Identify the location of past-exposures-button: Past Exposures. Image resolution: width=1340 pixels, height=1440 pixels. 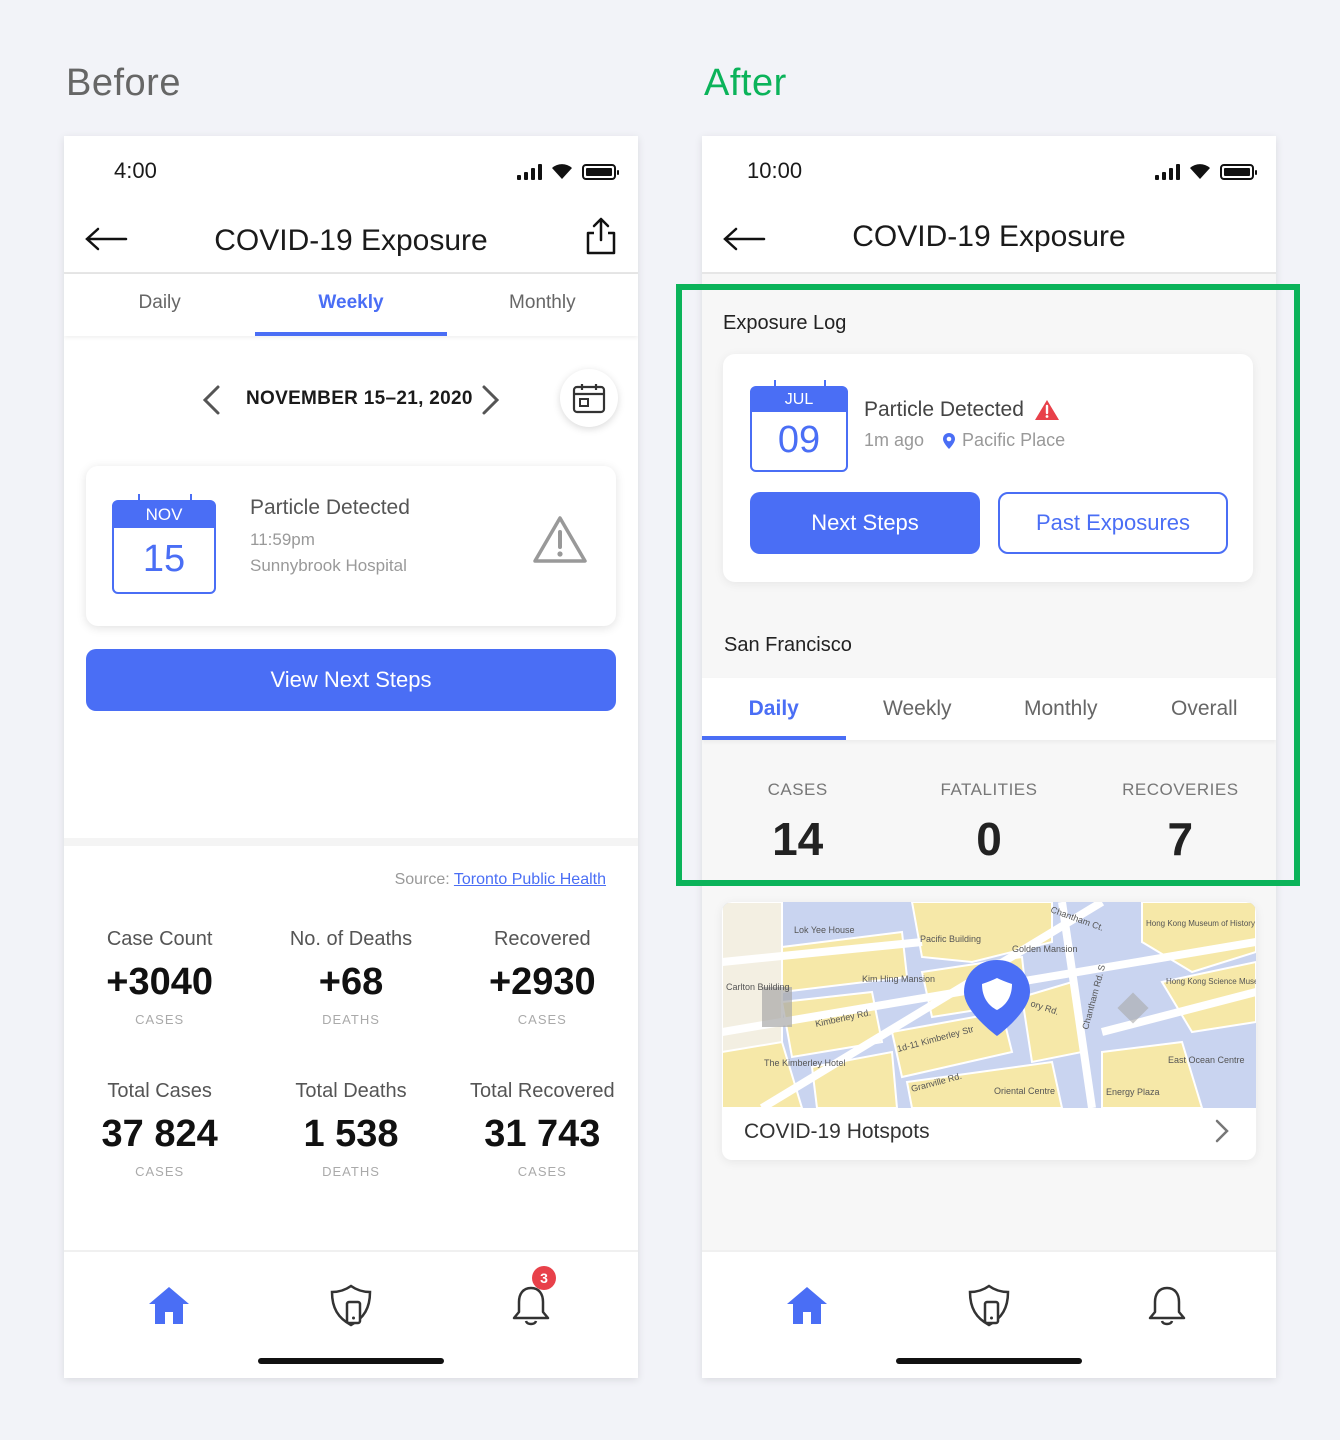
(1113, 523).